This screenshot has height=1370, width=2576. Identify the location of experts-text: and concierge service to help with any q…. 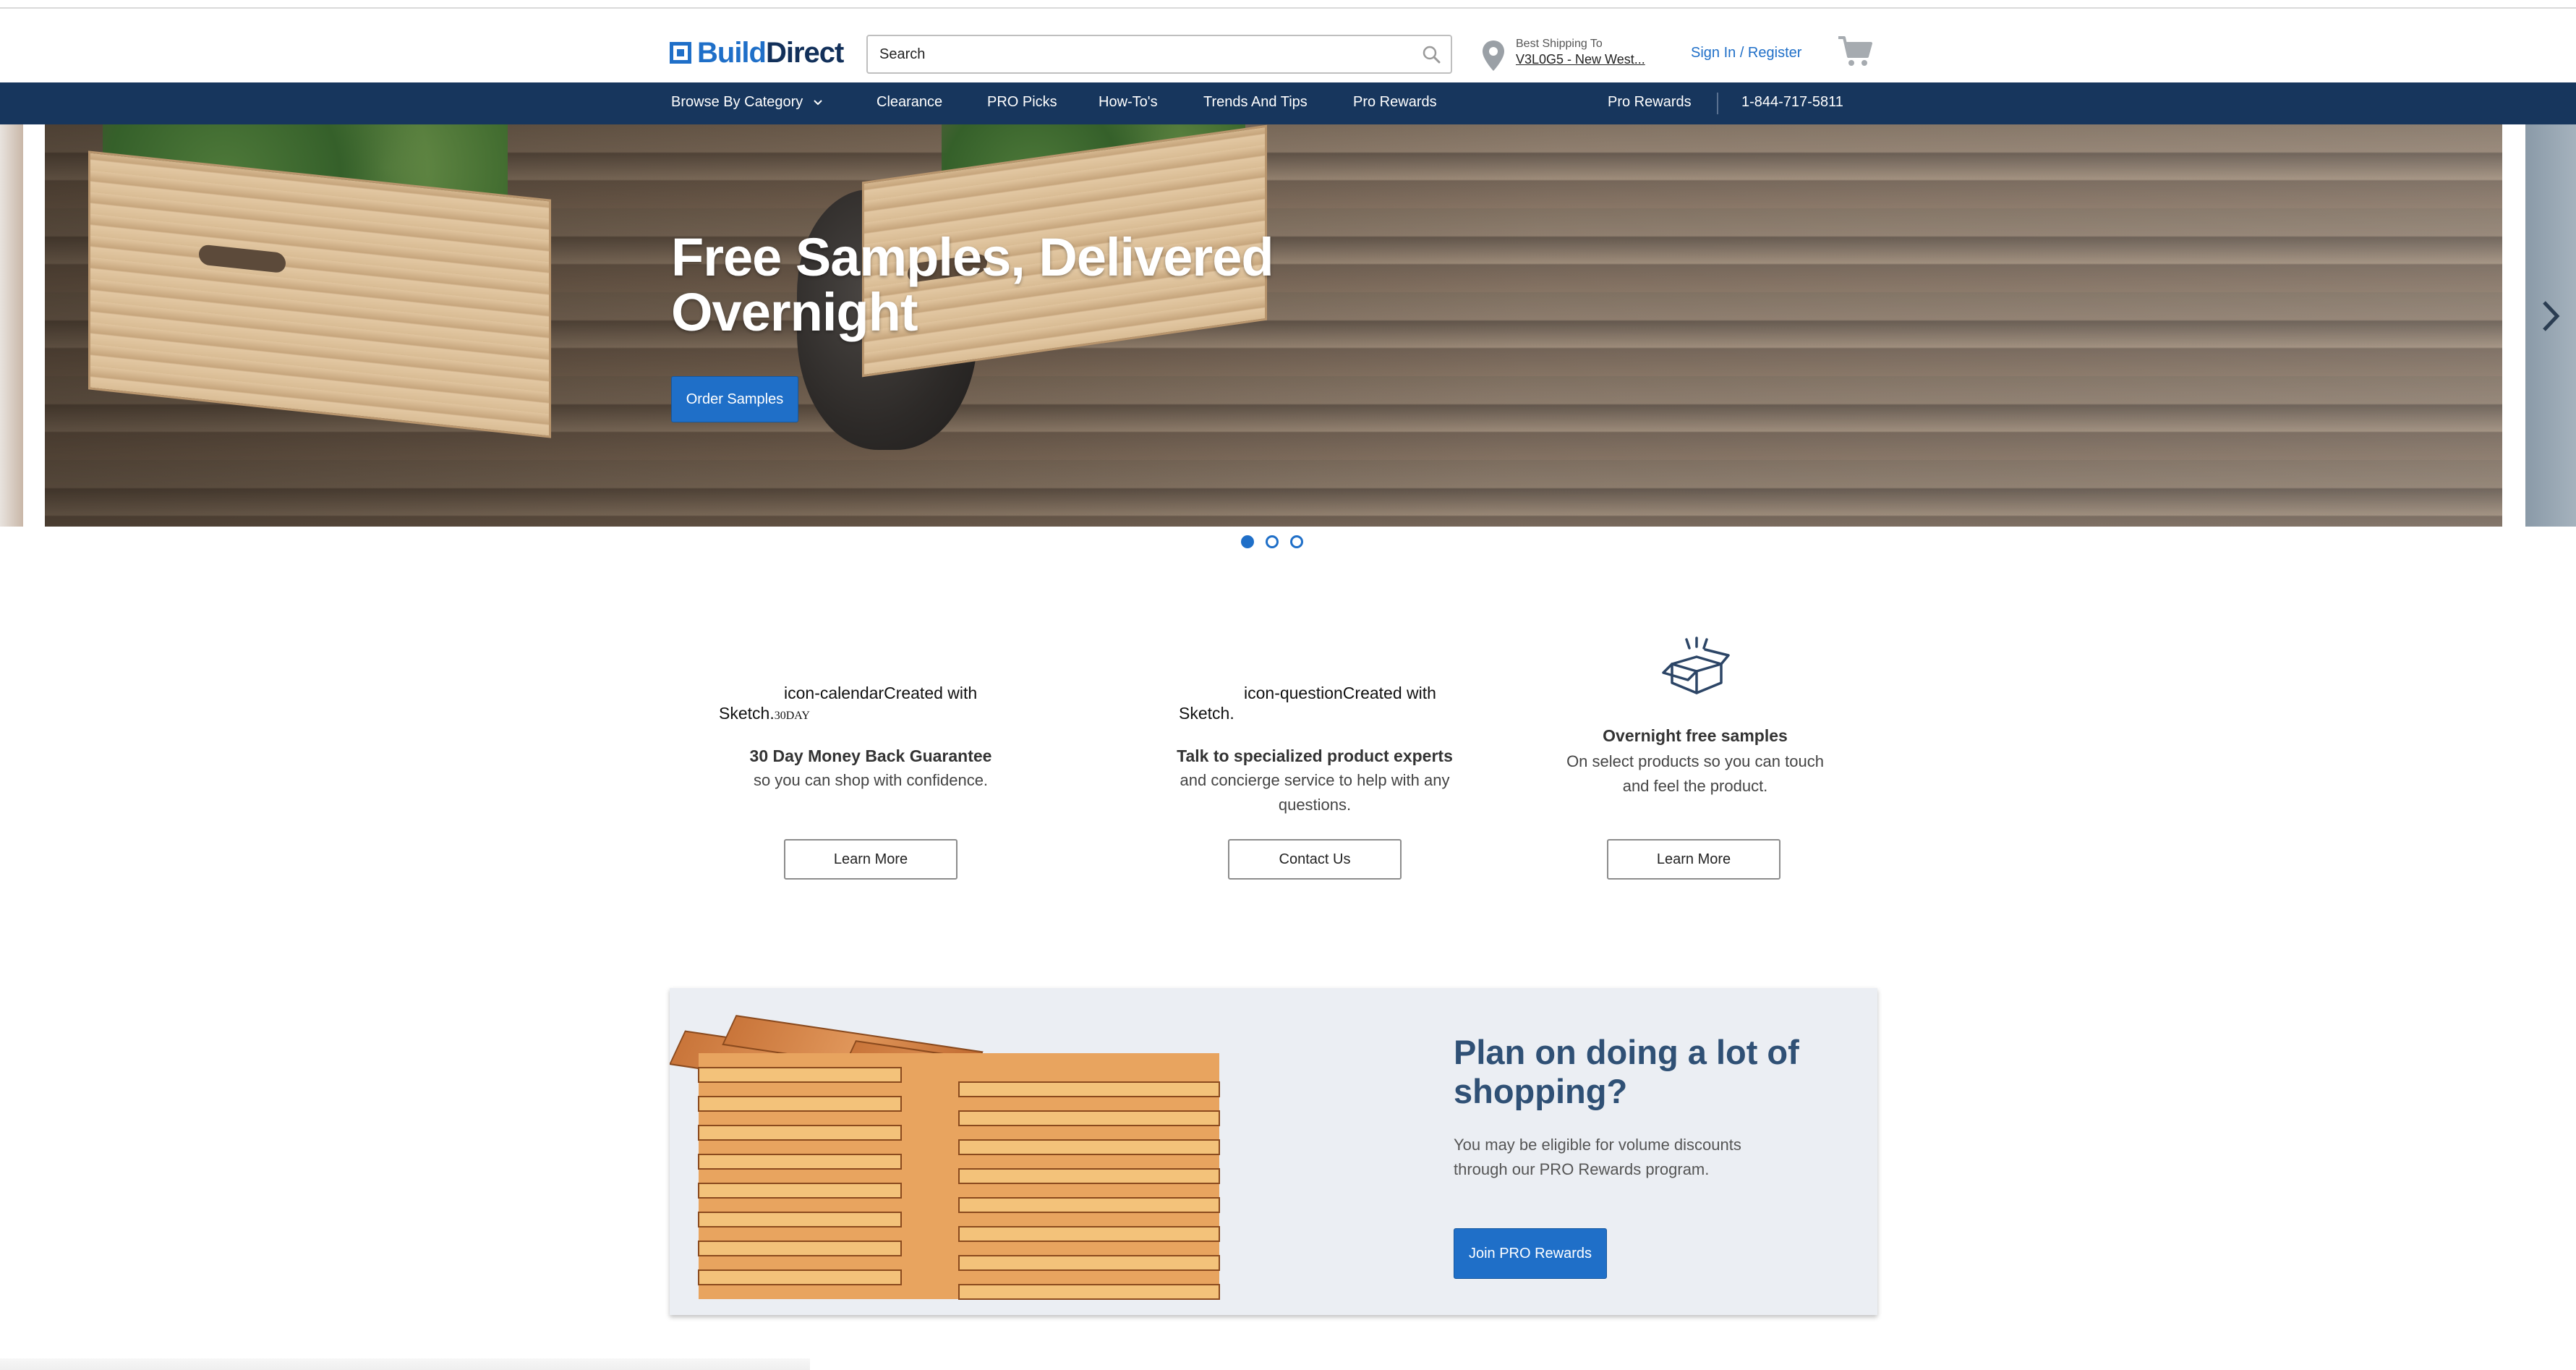
(1315, 792).